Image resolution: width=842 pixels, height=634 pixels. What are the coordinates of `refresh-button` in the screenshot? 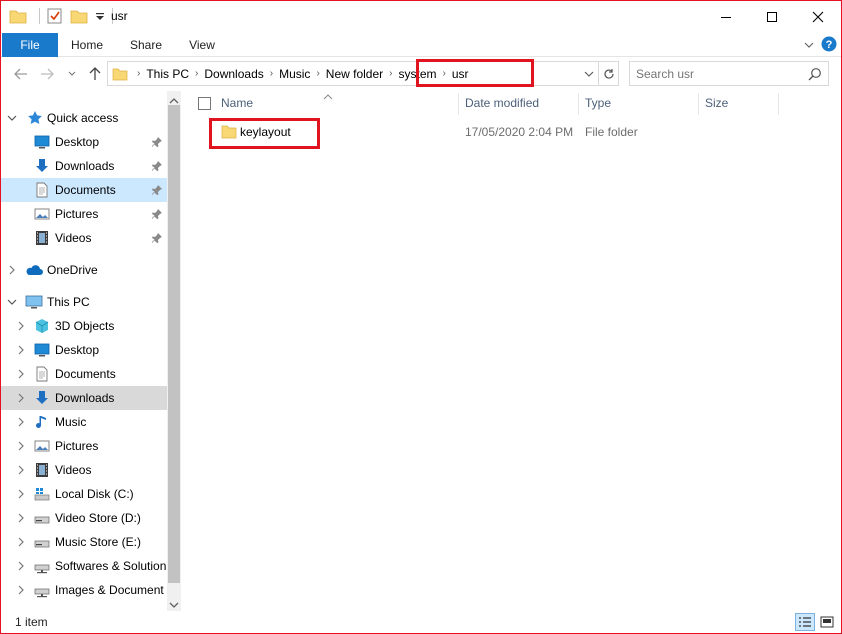 It's located at (608, 73).